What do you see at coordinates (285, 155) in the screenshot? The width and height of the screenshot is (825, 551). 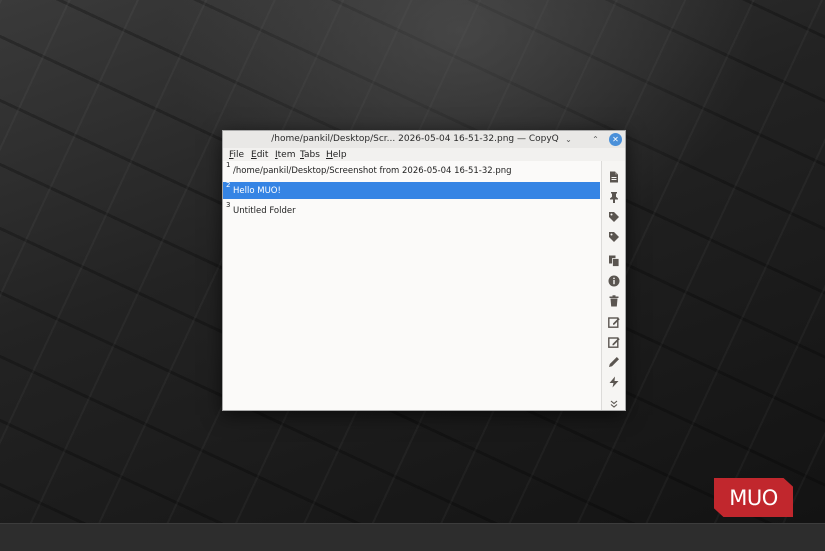 I see `menu-item: Item` at bounding box center [285, 155].